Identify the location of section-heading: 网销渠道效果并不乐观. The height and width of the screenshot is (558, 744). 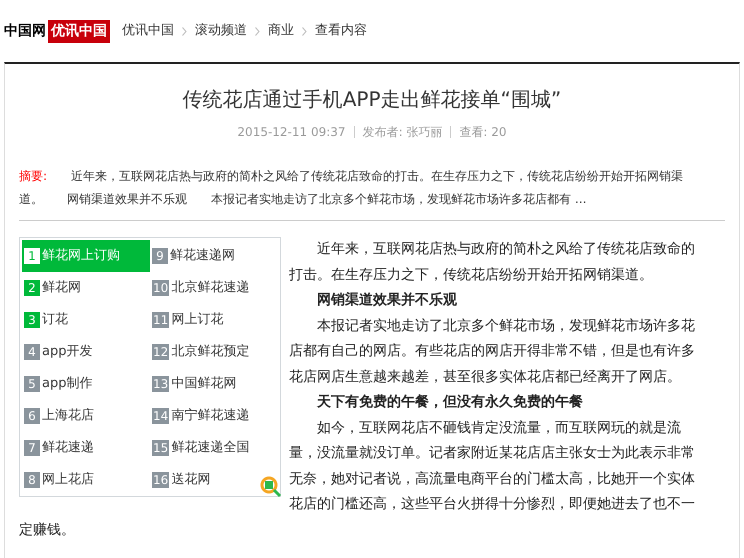
(387, 300).